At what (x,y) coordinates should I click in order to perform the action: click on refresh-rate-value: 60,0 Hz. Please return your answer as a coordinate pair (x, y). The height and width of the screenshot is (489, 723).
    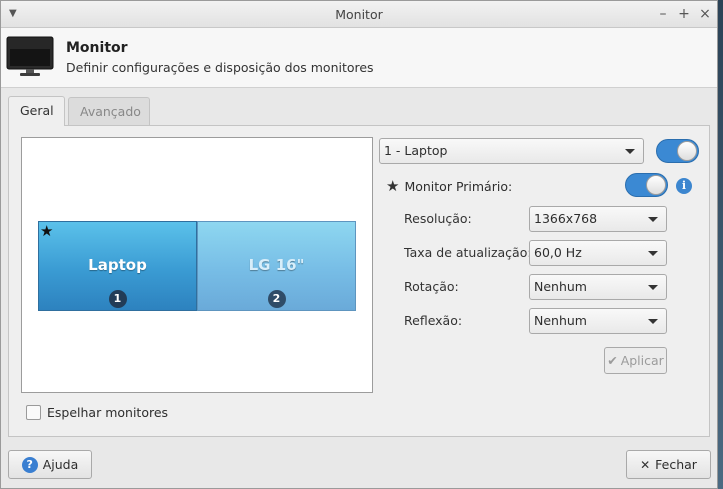
    Looking at the image, I should click on (558, 252).